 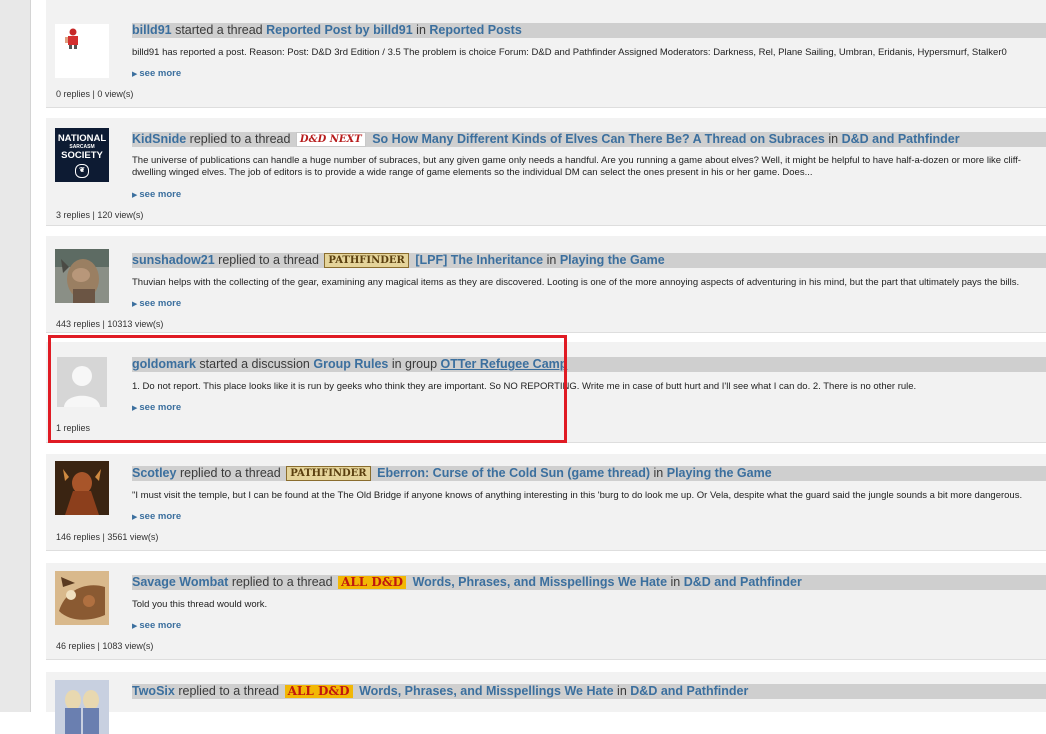 What do you see at coordinates (159, 139) in the screenshot?
I see `user-link: KidSnide` at bounding box center [159, 139].